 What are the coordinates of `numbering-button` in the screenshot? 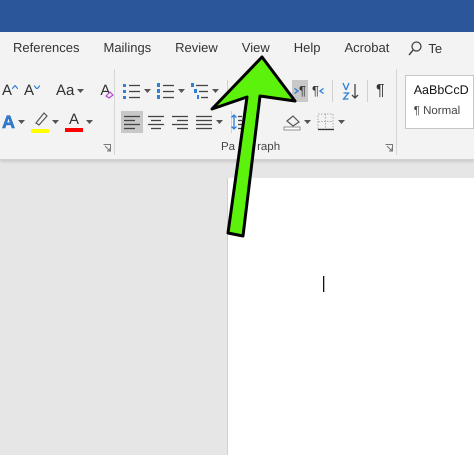 It's located at (171, 91).